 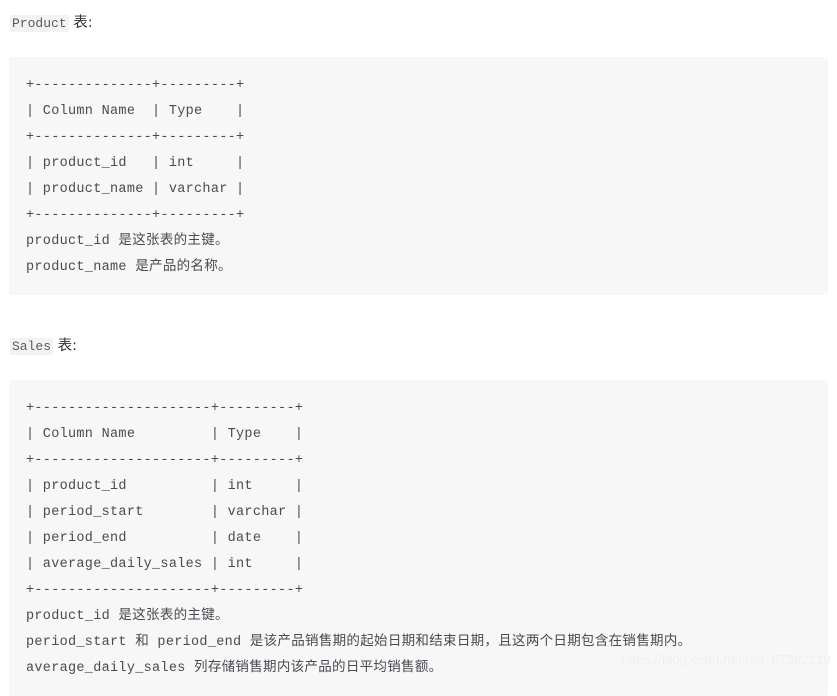 I want to click on sales-section-heading: Sales 表:, so click(x=418, y=346).